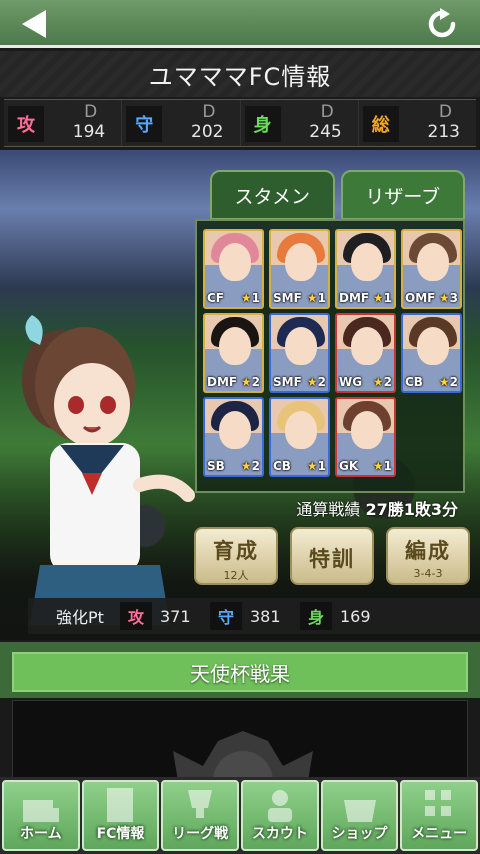 The height and width of the screenshot is (854, 480). Describe the element at coordinates (254, 616) in the screenshot. I see `enhancement-points-bar: 強化Pt 攻 371 守 381 身 169` at that location.